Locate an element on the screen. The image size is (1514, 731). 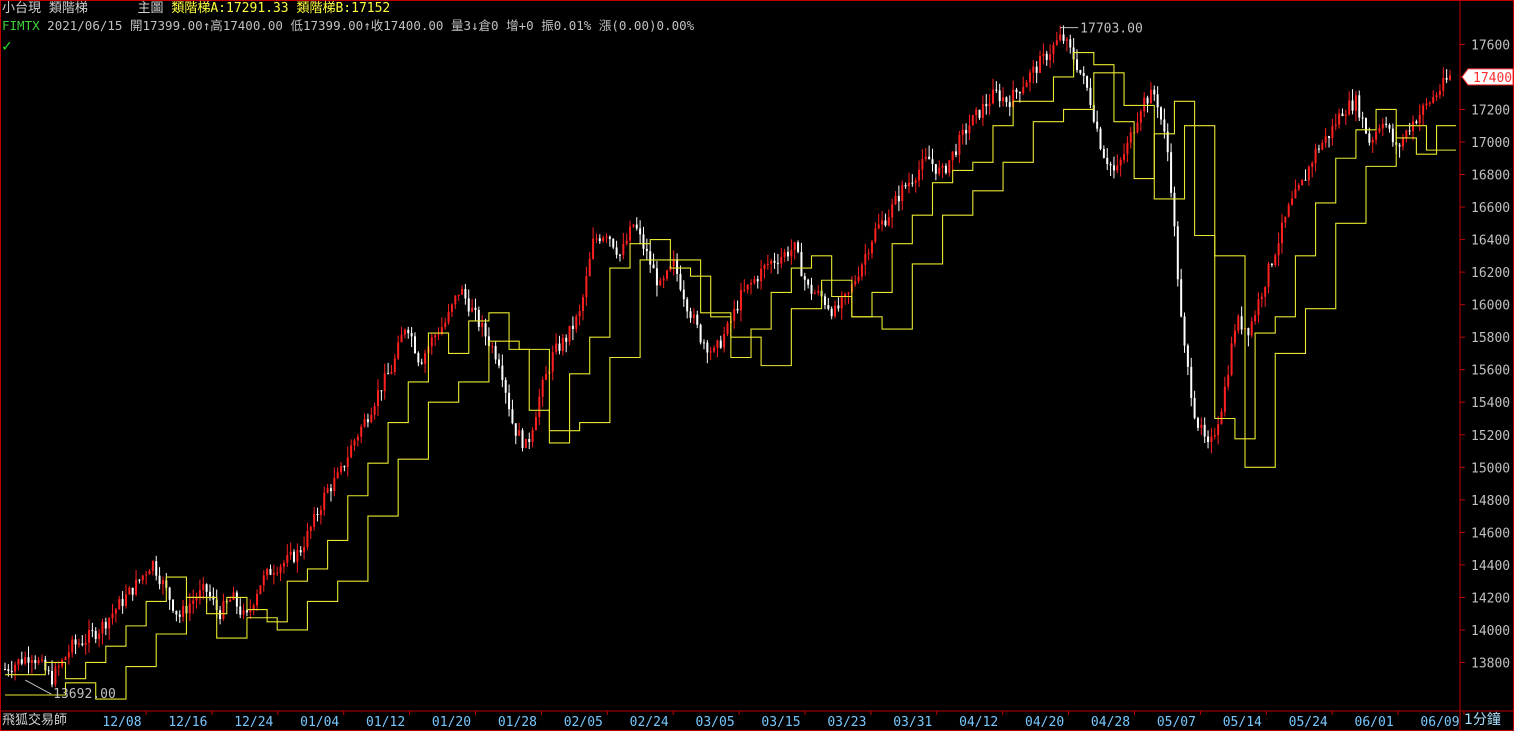
date-tick-label: 04/20 is located at coordinates (1044, 722).